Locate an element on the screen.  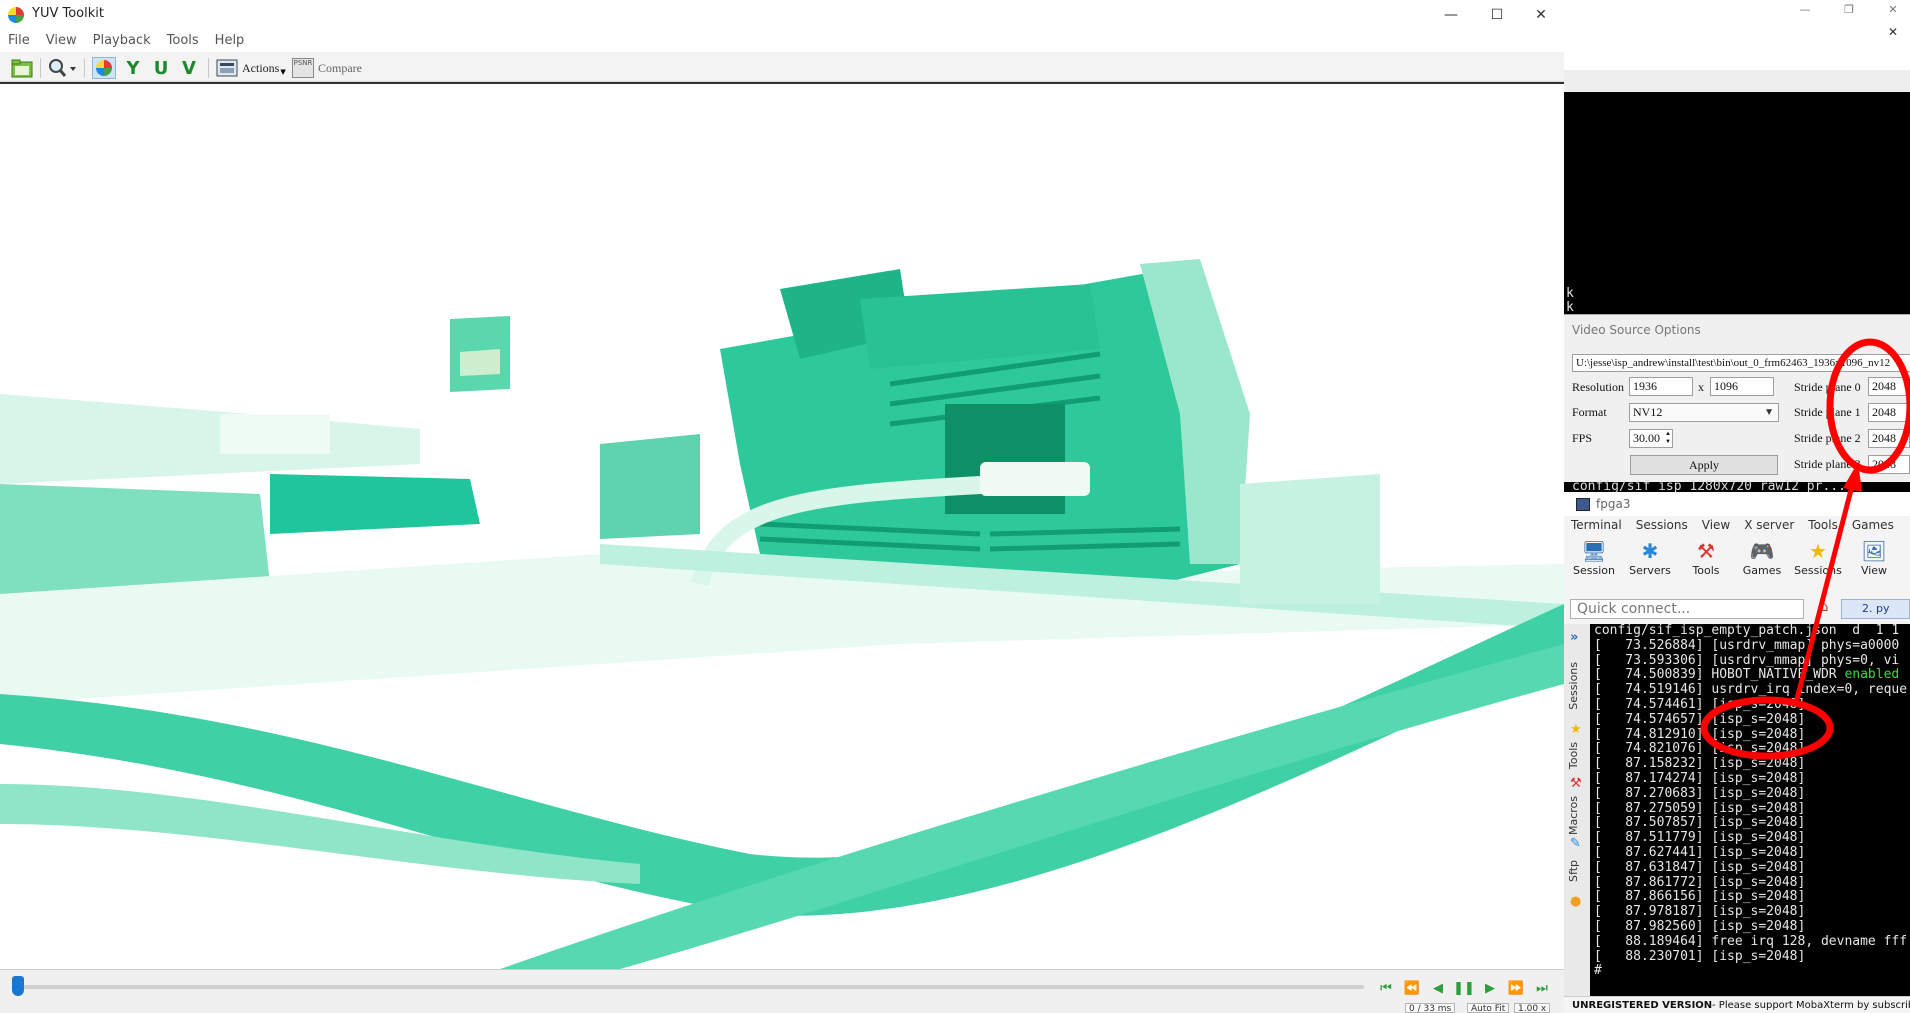
format-select: NV12 ▼ is located at coordinates (1704, 412).